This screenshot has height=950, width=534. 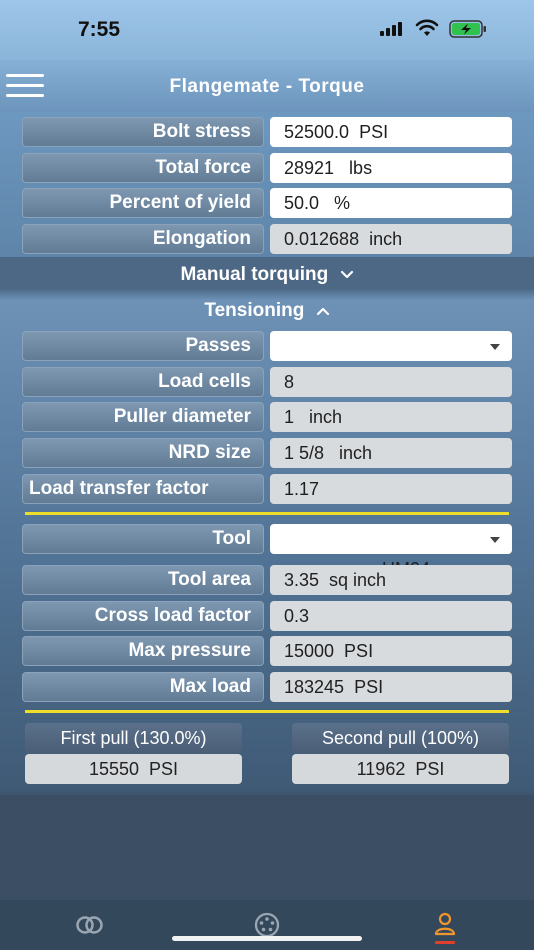 I want to click on tool-label: Tool, so click(x=143, y=539).